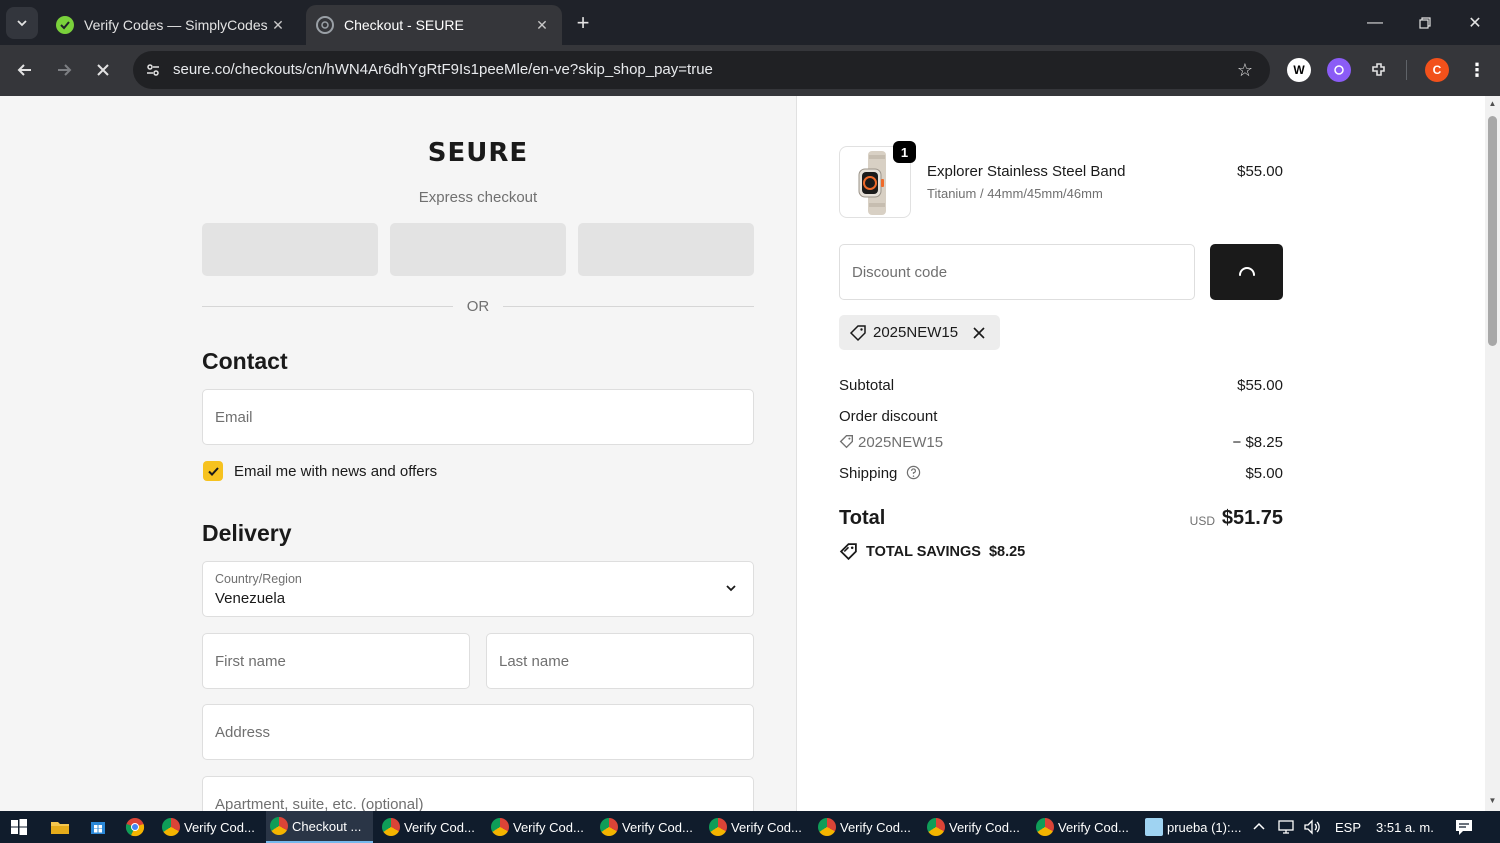  Describe the element at coordinates (336, 661) in the screenshot. I see `first-name-field: First name` at that location.